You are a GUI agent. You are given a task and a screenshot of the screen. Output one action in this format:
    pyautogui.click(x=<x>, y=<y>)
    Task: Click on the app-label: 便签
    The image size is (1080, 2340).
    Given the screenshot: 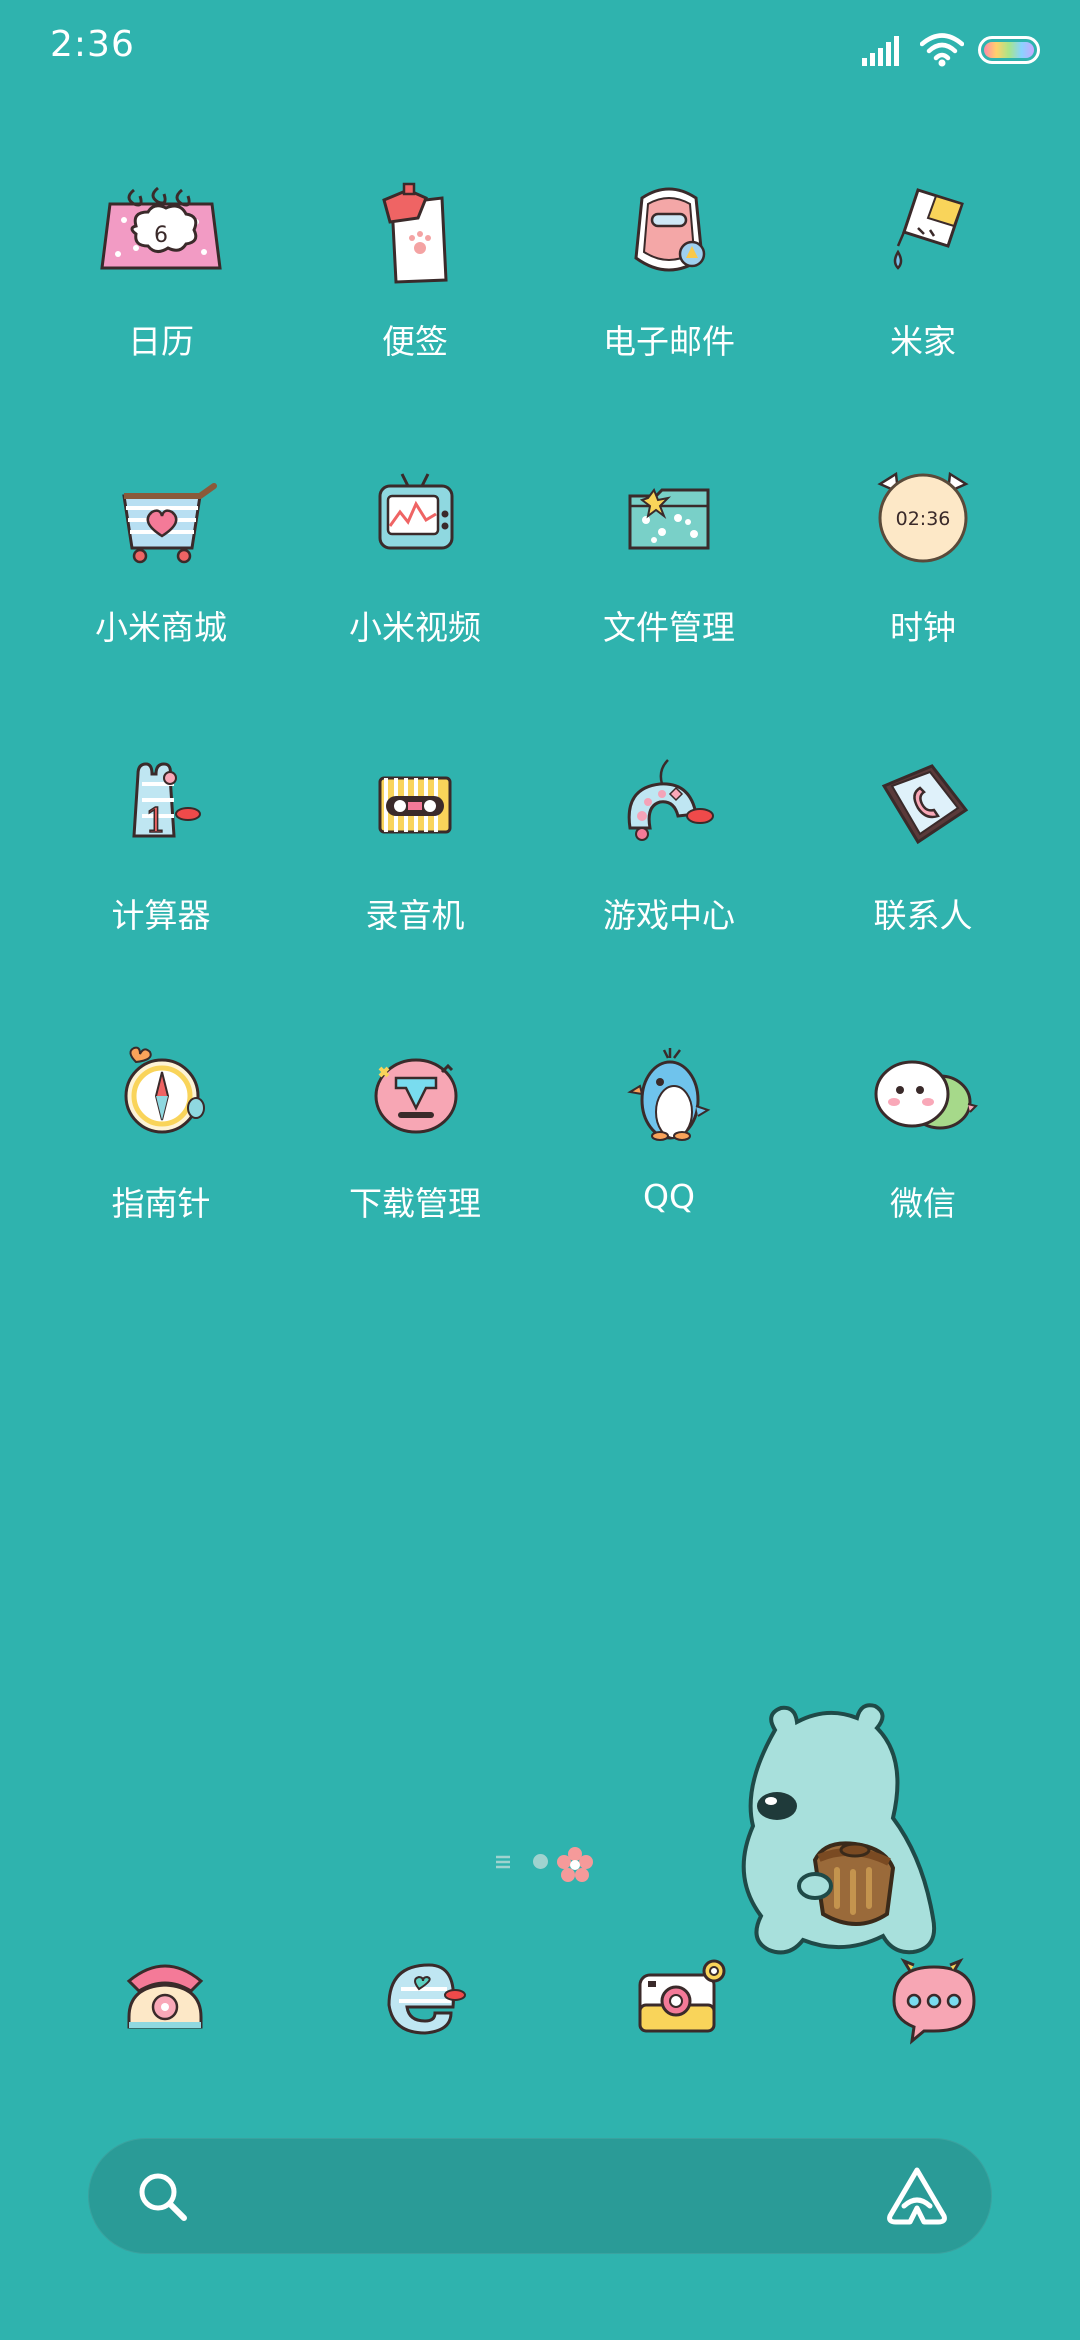 What is the action you would take?
    pyautogui.click(x=415, y=341)
    